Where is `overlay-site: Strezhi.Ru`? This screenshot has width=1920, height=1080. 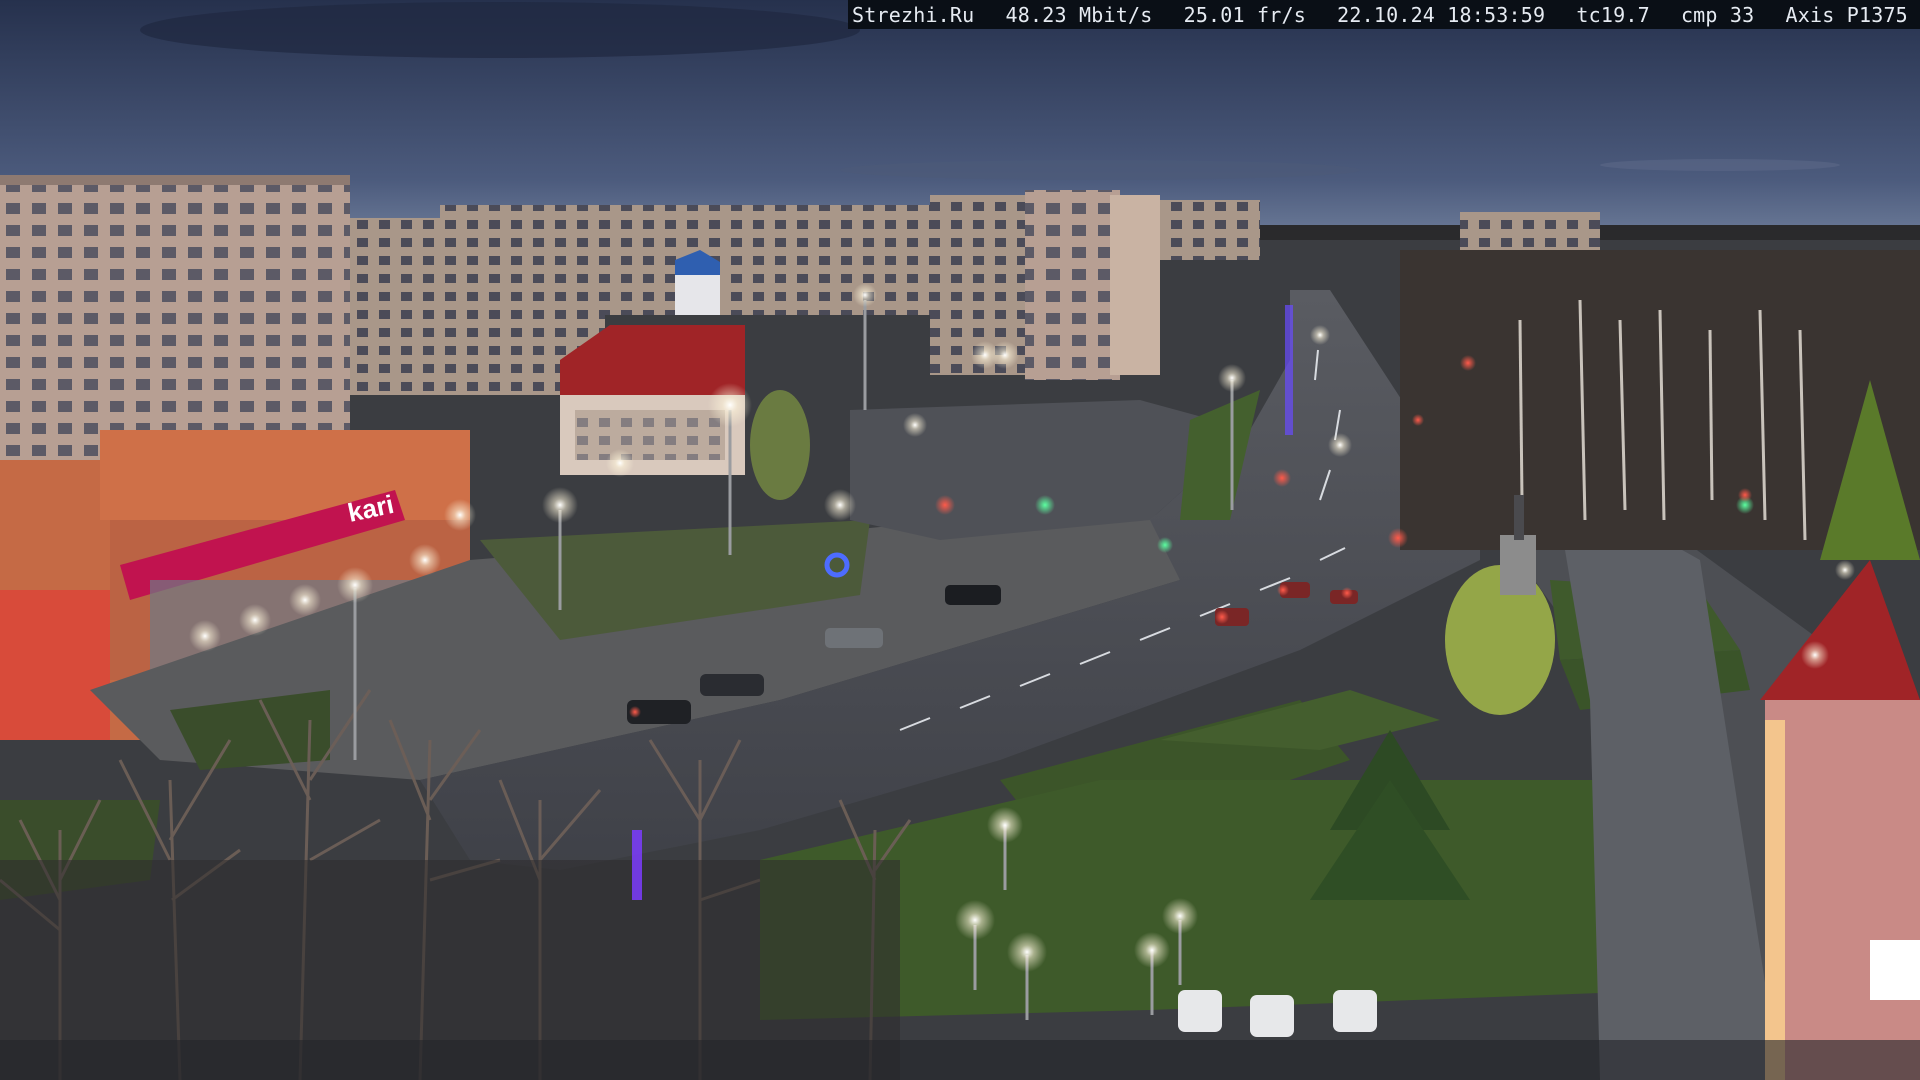 overlay-site: Strezhi.Ru is located at coordinates (913, 14).